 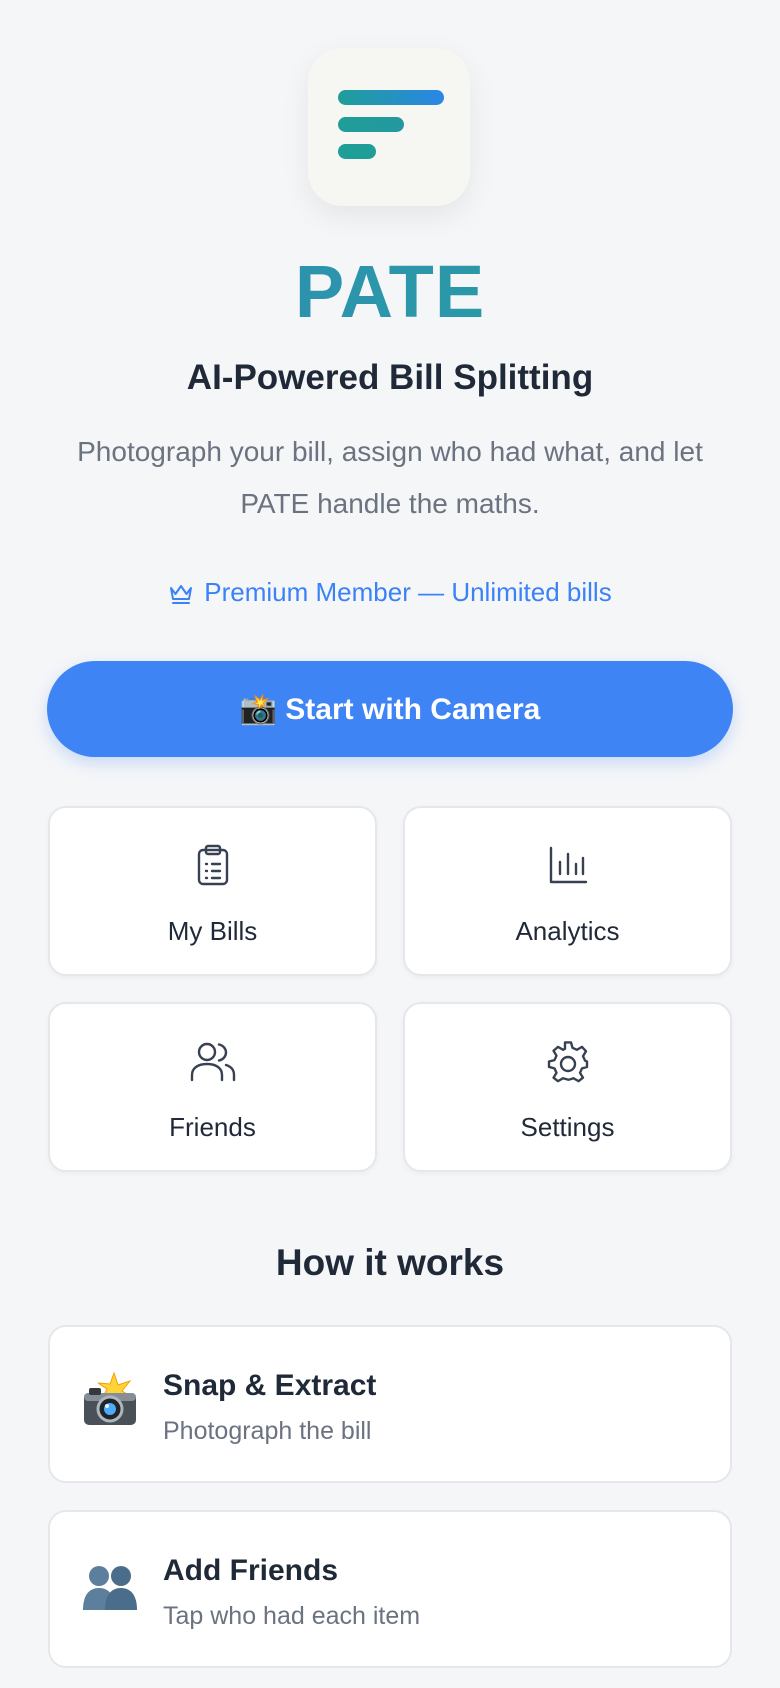 I want to click on bar-chart-icon, so click(x=568, y=865).